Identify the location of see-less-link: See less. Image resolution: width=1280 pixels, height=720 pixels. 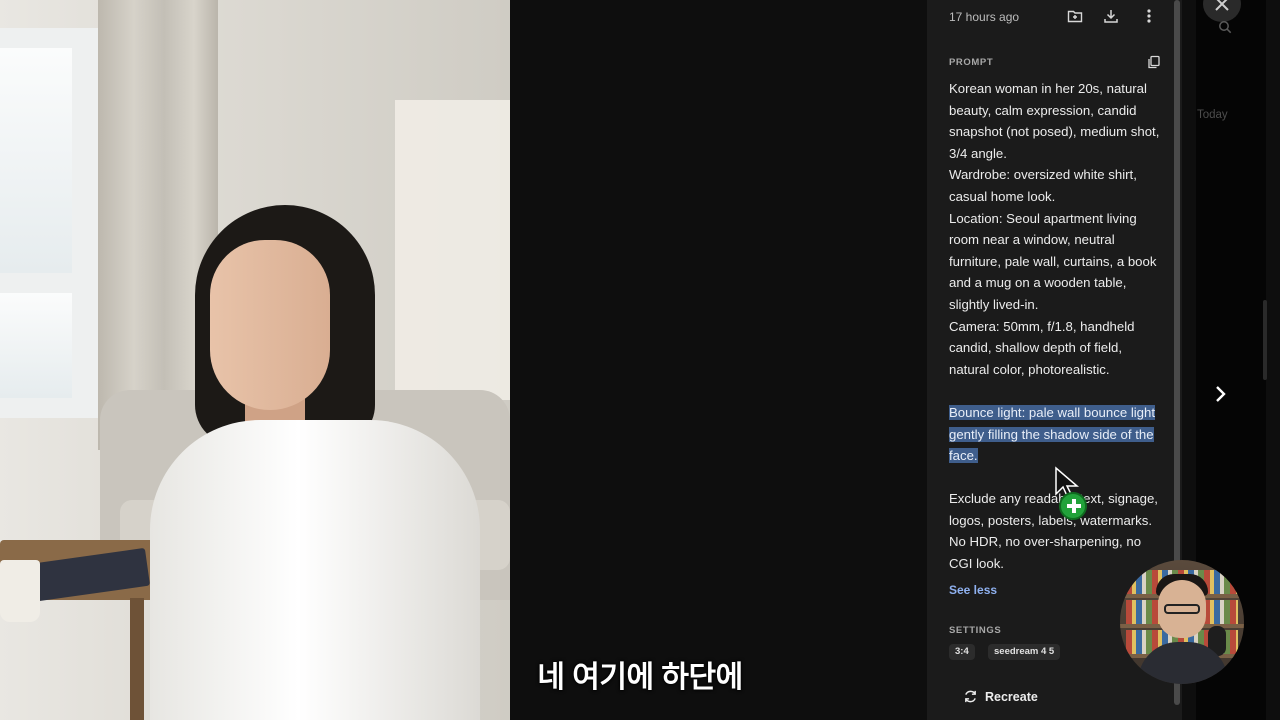
(973, 590).